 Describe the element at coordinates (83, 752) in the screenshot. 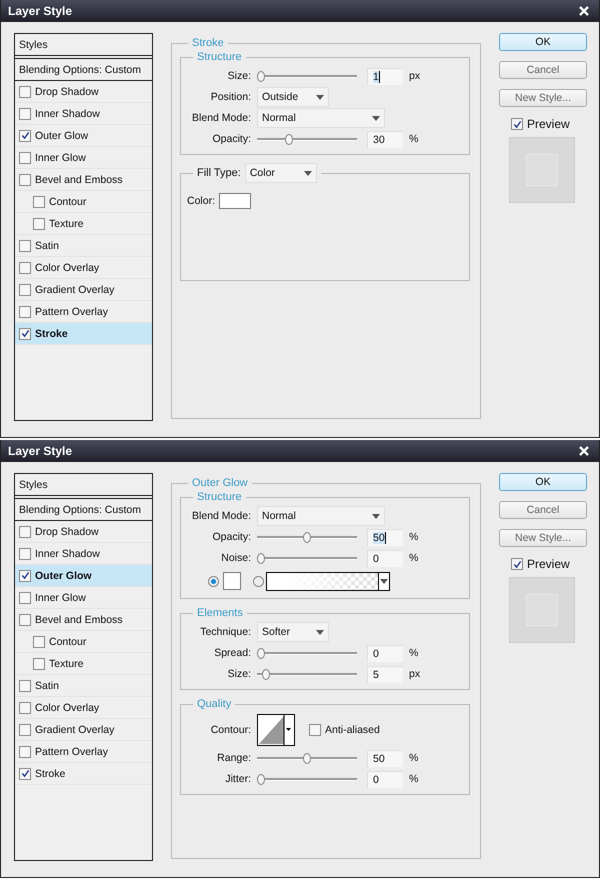

I see `style-item: Pattern Overlay` at that location.